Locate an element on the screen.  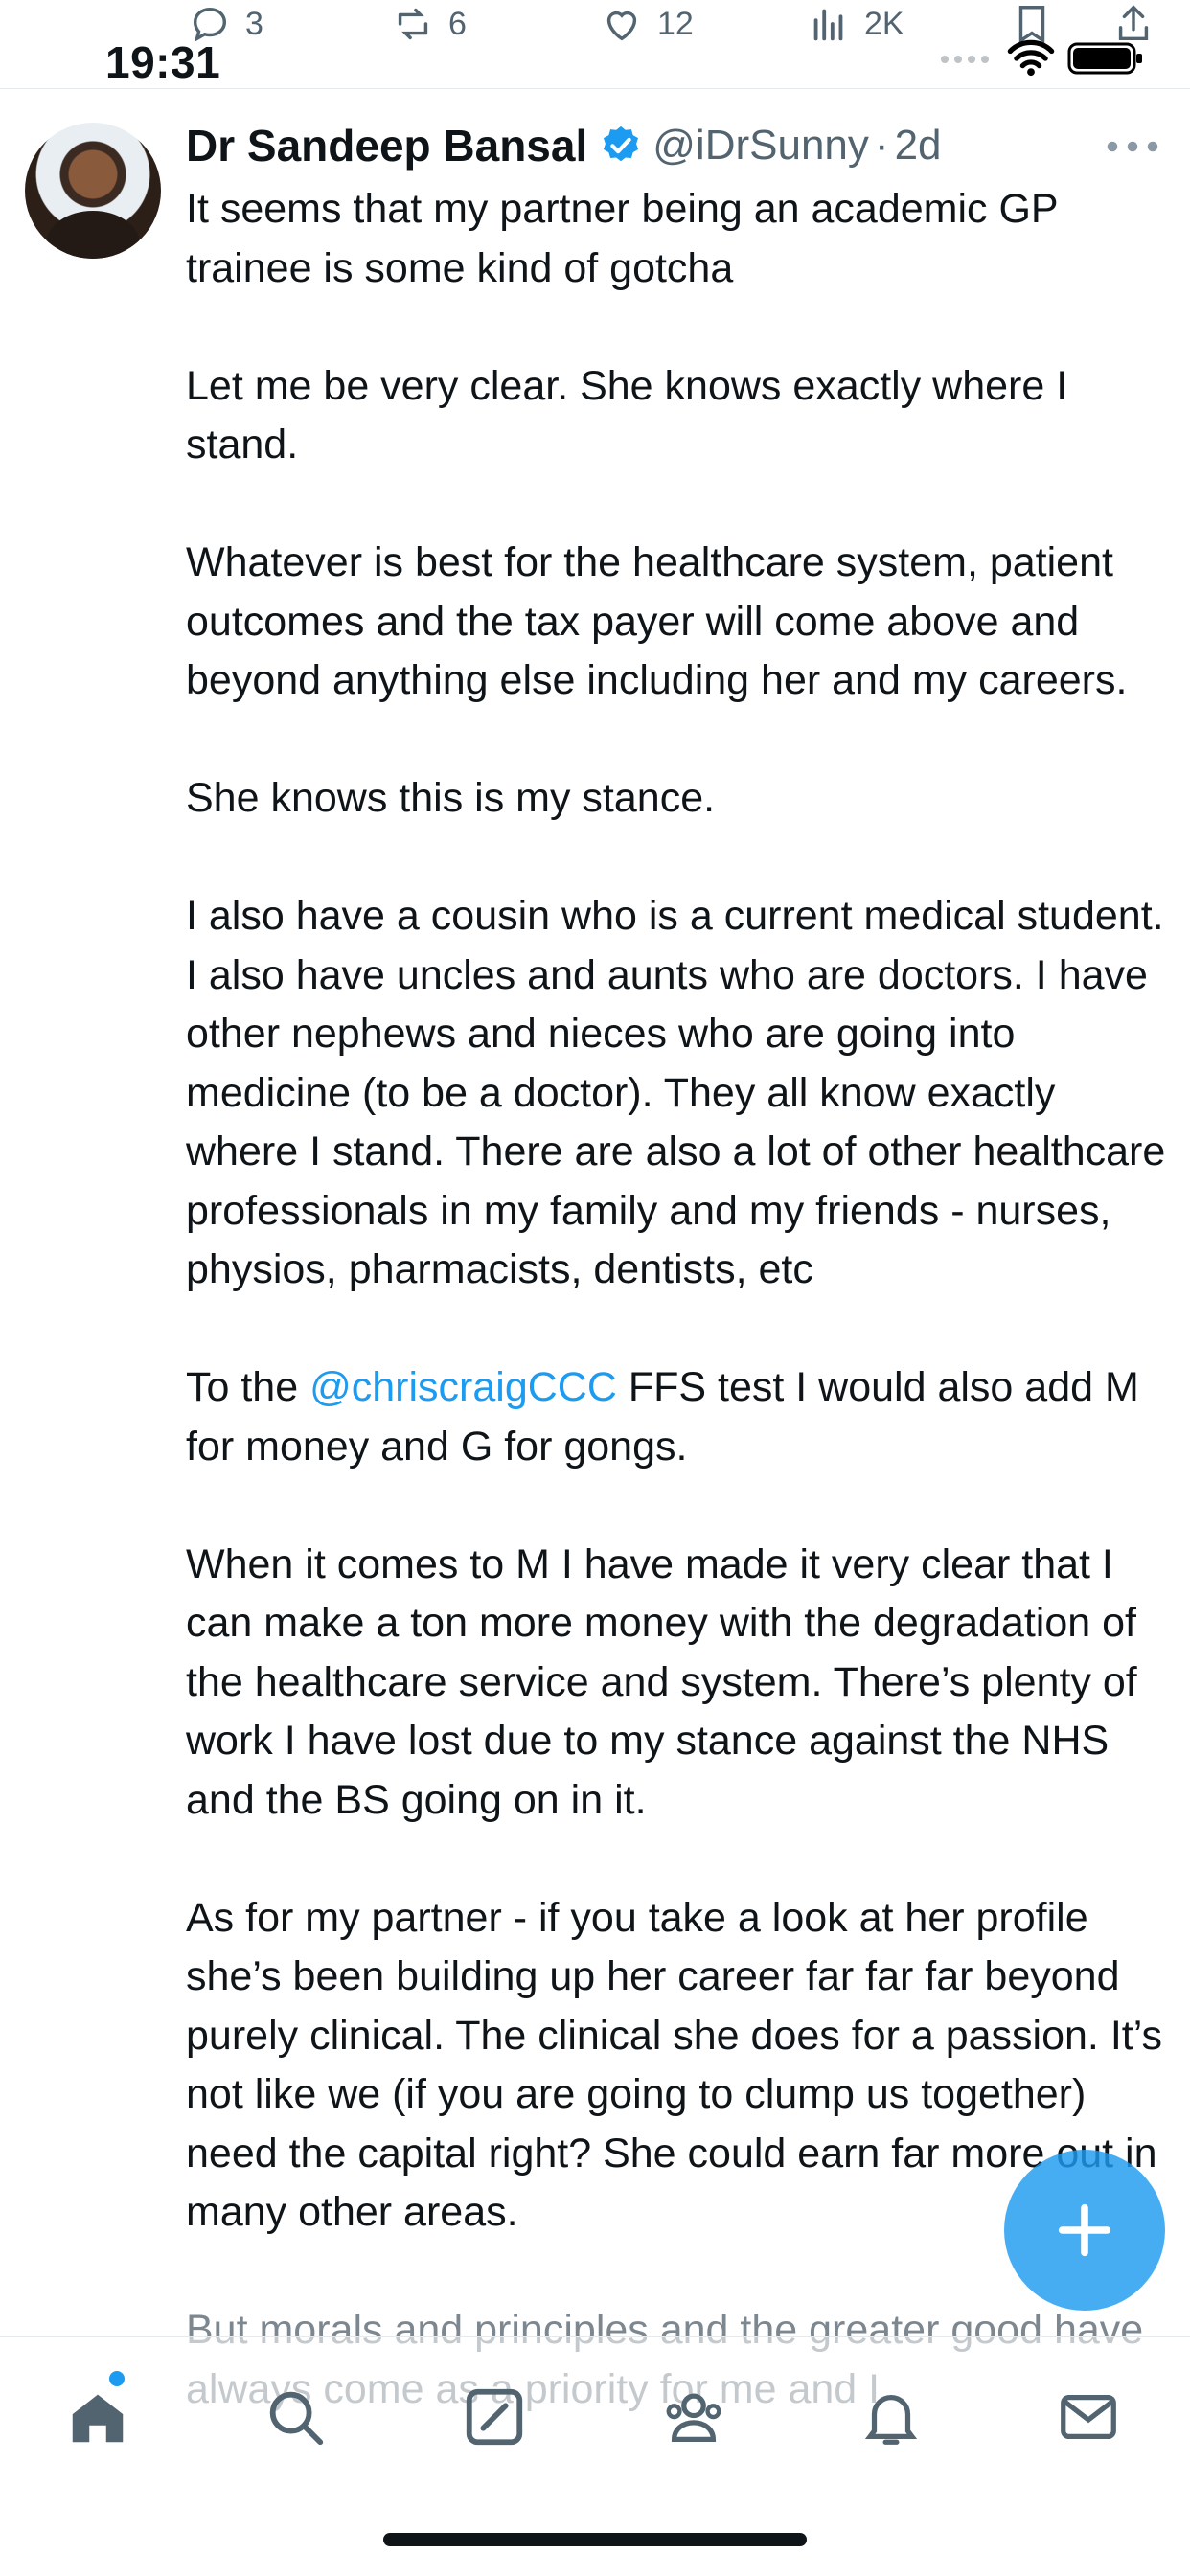
more-options-icon is located at coordinates (1133, 146).